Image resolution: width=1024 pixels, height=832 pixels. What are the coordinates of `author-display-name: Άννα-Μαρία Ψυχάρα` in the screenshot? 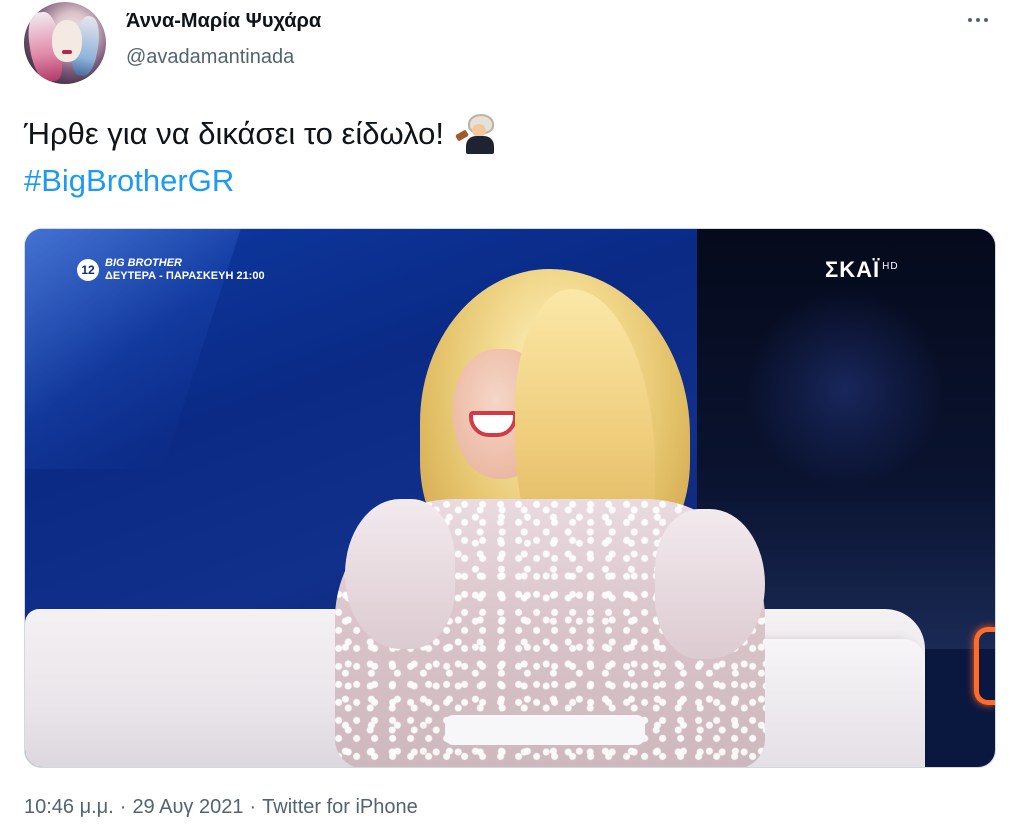 It's located at (223, 21).